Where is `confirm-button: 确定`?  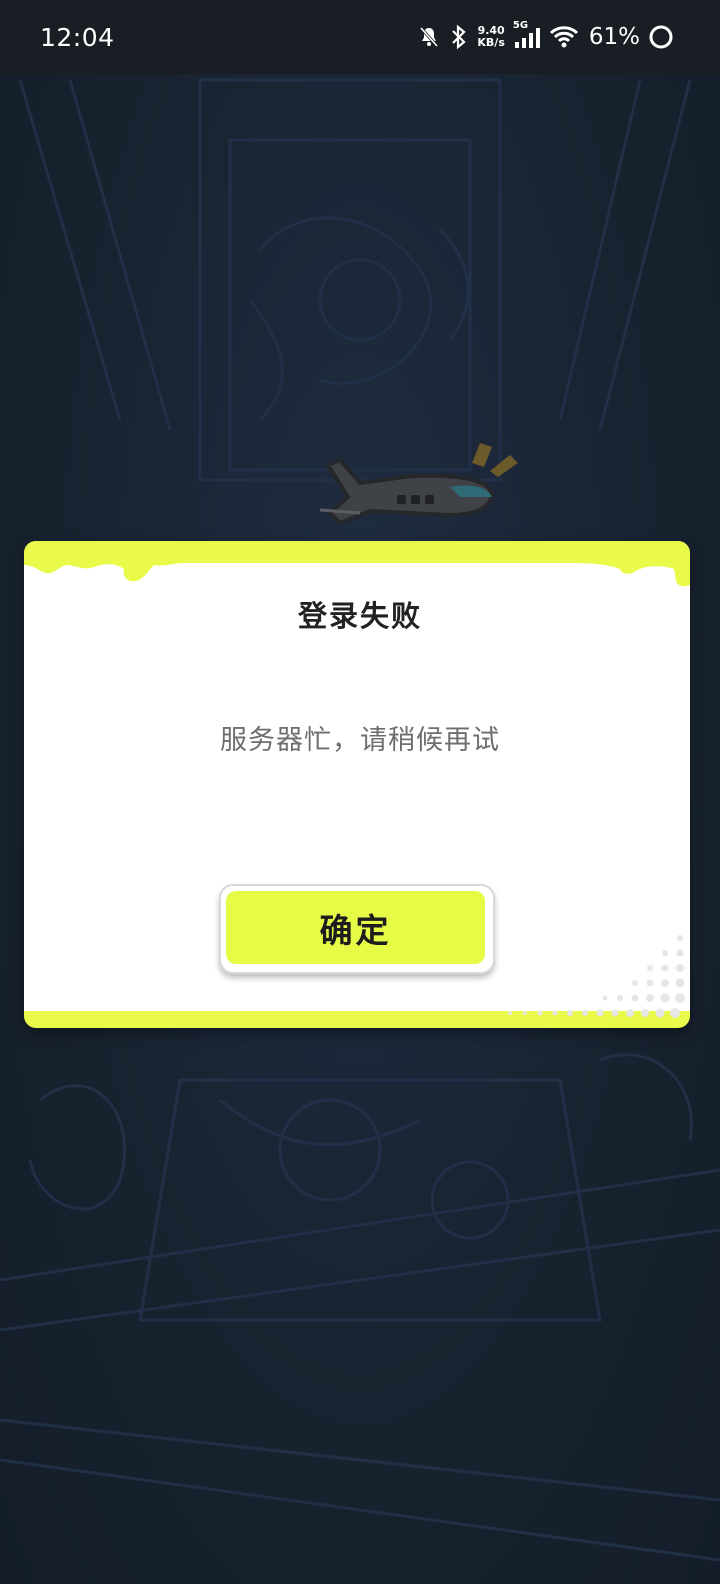
confirm-button: 确定 is located at coordinates (357, 929).